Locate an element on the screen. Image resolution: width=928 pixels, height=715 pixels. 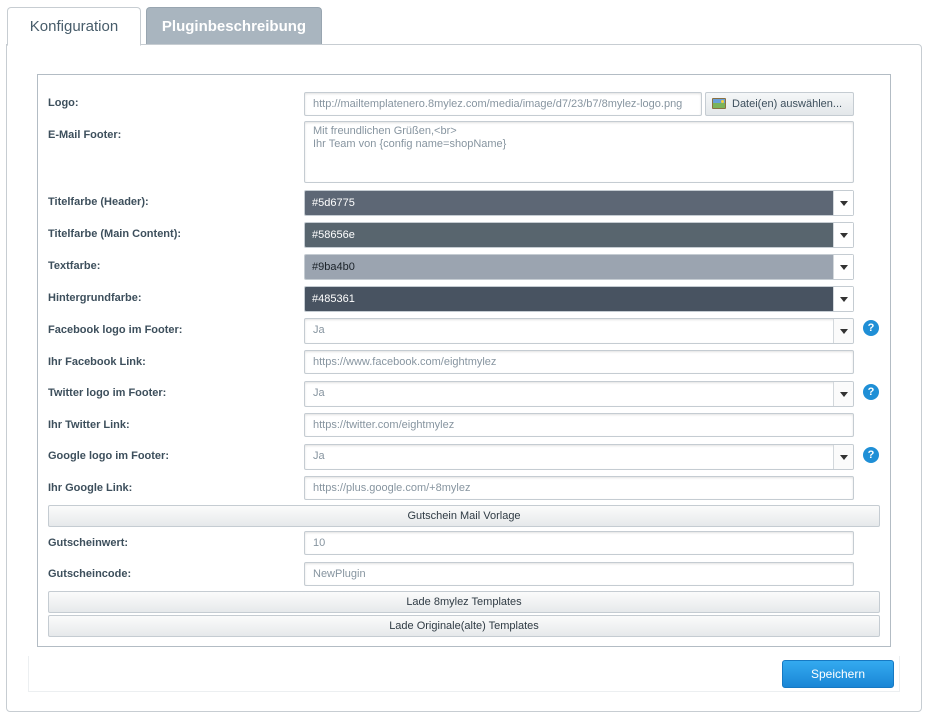
logo-label: Logo: is located at coordinates (63, 103).